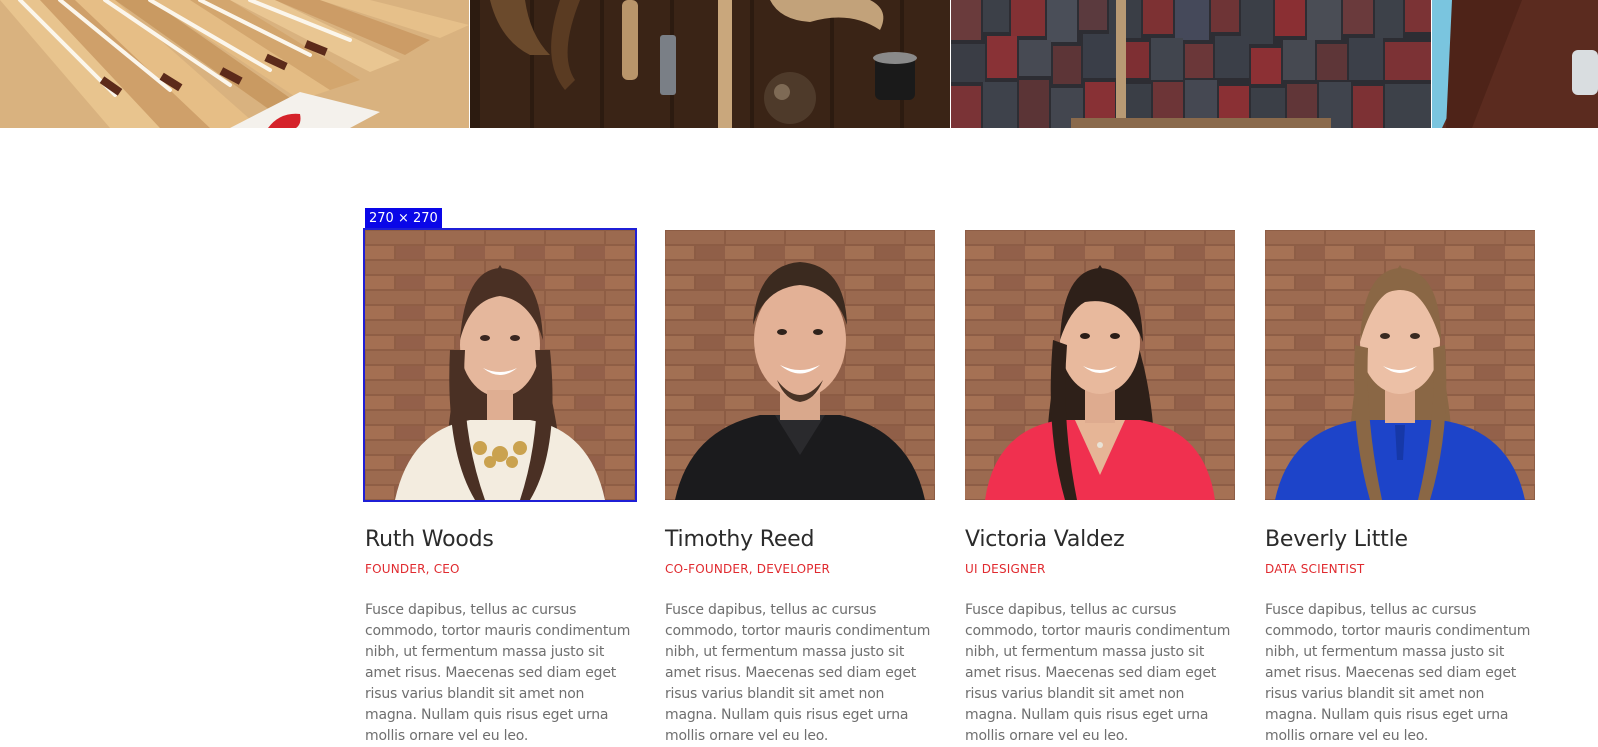 Image resolution: width=1598 pixels, height=747 pixels. I want to click on member-role: CO-FOUNDER, DEVELOPER, so click(748, 569).